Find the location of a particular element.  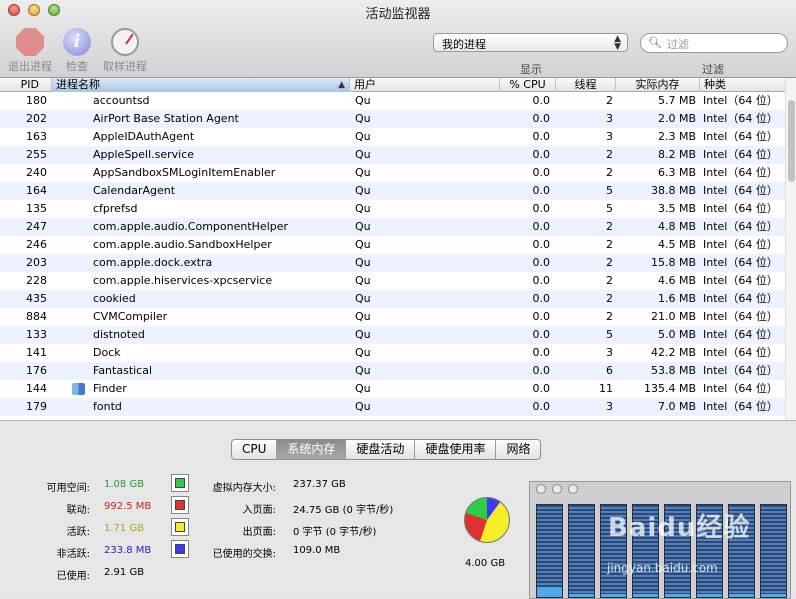

process-name-cell: distnoted is located at coordinates (119, 334).